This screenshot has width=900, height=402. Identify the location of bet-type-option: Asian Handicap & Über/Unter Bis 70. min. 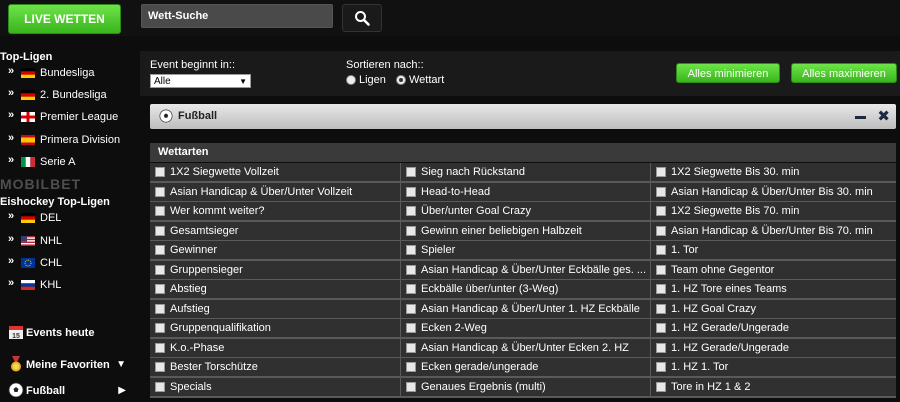
(773, 231).